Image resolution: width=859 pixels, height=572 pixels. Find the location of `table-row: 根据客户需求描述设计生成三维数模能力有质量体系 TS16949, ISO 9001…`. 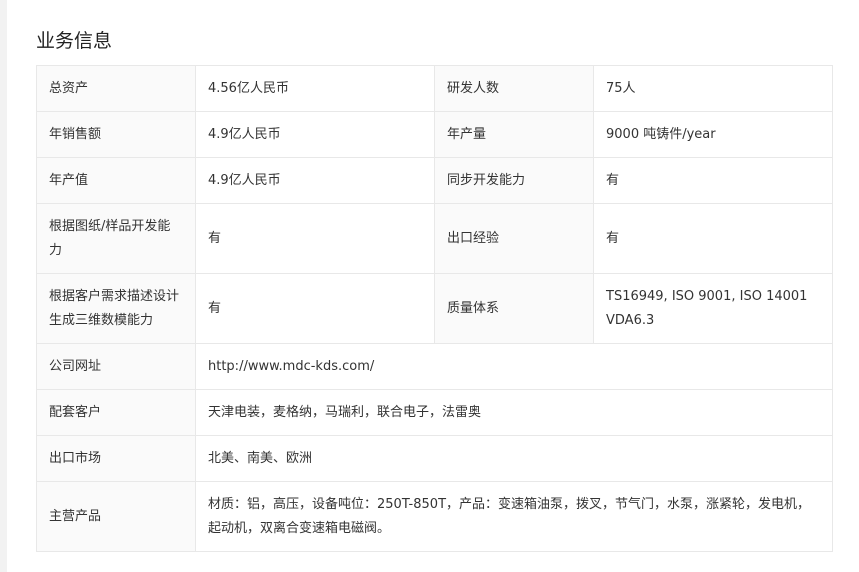

table-row: 根据客户需求描述设计生成三维数模能力有质量体系 TS16949, ISO 9001… is located at coordinates (434, 308).